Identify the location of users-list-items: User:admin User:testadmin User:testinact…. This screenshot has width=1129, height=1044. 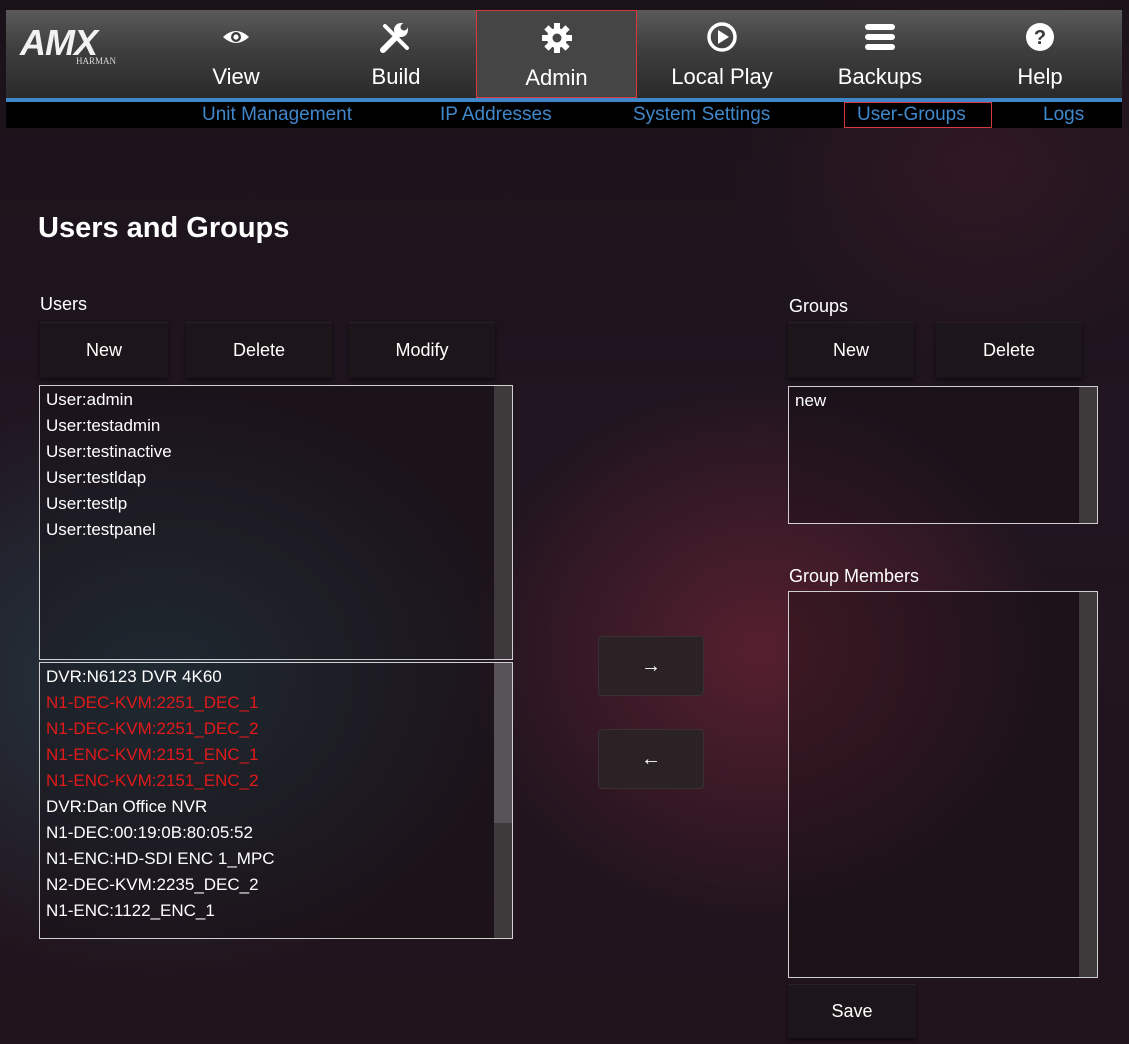
(276, 464).